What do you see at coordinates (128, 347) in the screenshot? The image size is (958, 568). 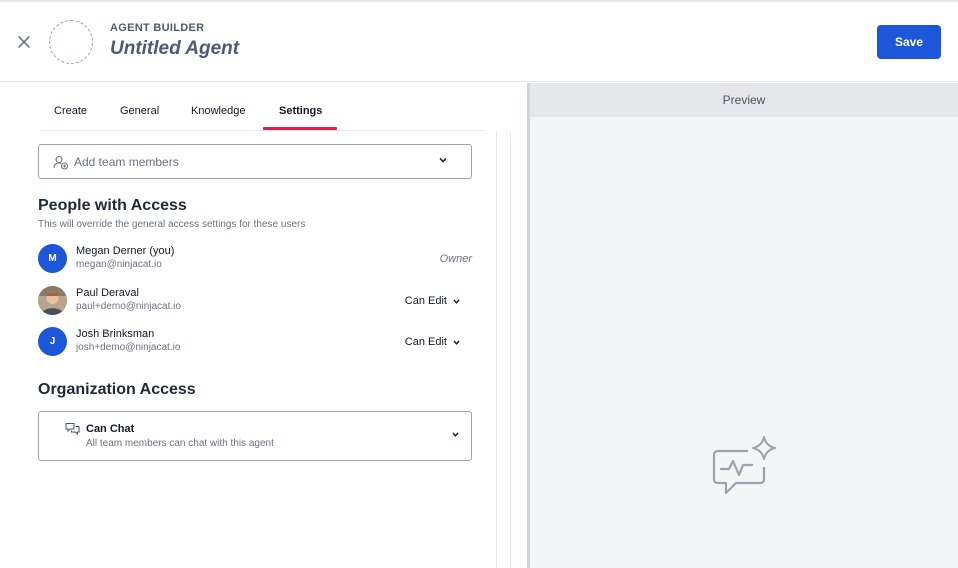 I see `person-email: josh+demo@ninjacat.io` at bounding box center [128, 347].